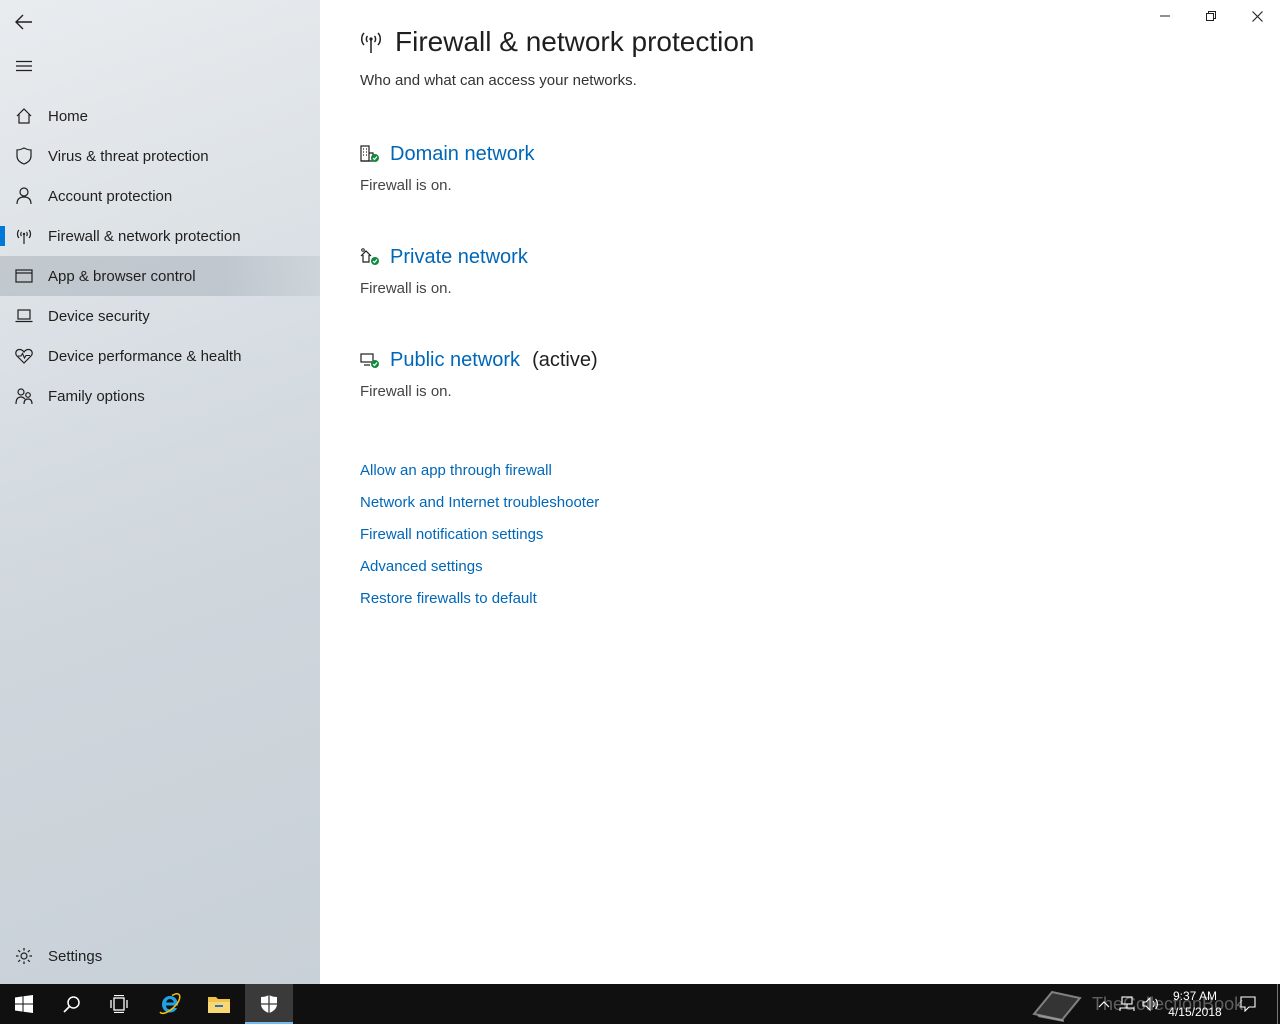 This screenshot has height=1024, width=1280. What do you see at coordinates (1195, 996) in the screenshot?
I see `clock-time: 9:37 AM` at bounding box center [1195, 996].